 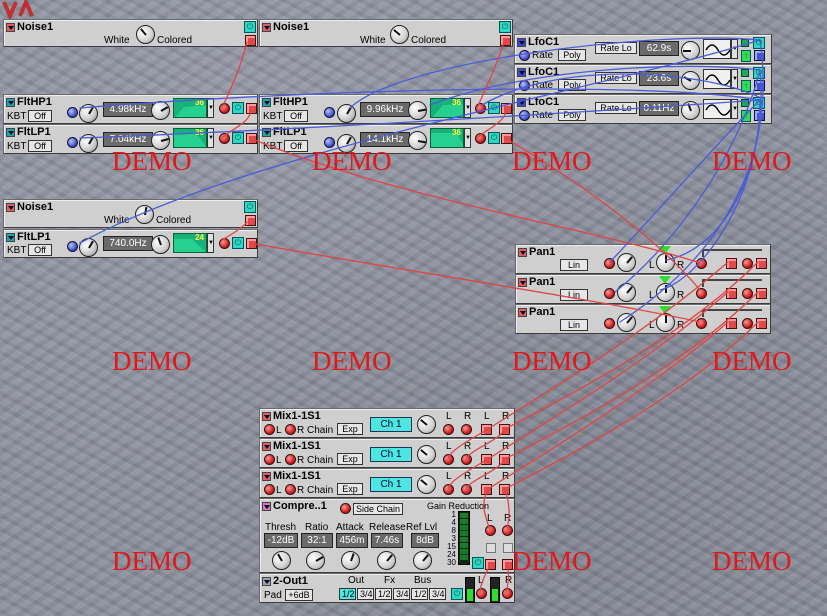 What do you see at coordinates (160, 244) in the screenshot?
I see `cutoff-knob` at bounding box center [160, 244].